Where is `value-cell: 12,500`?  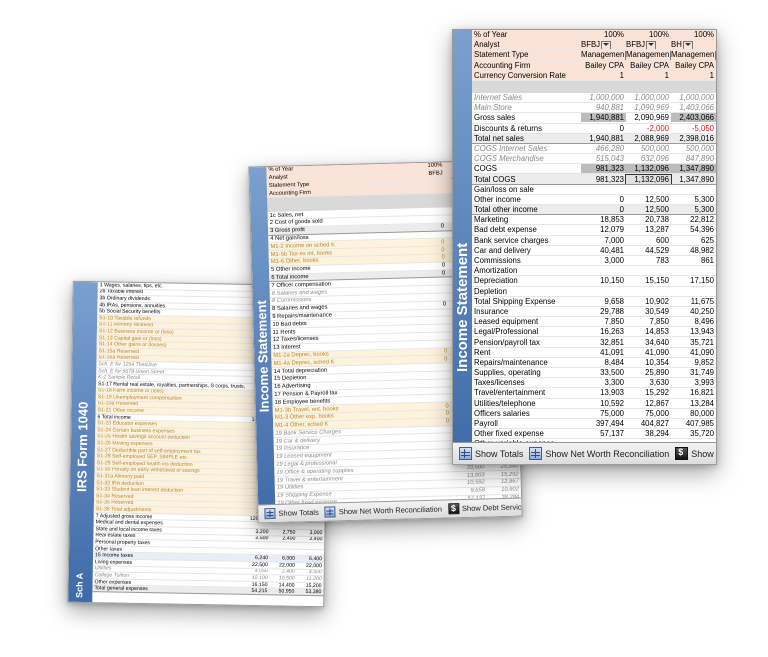
value-cell: 12,500 is located at coordinates (648, 209).